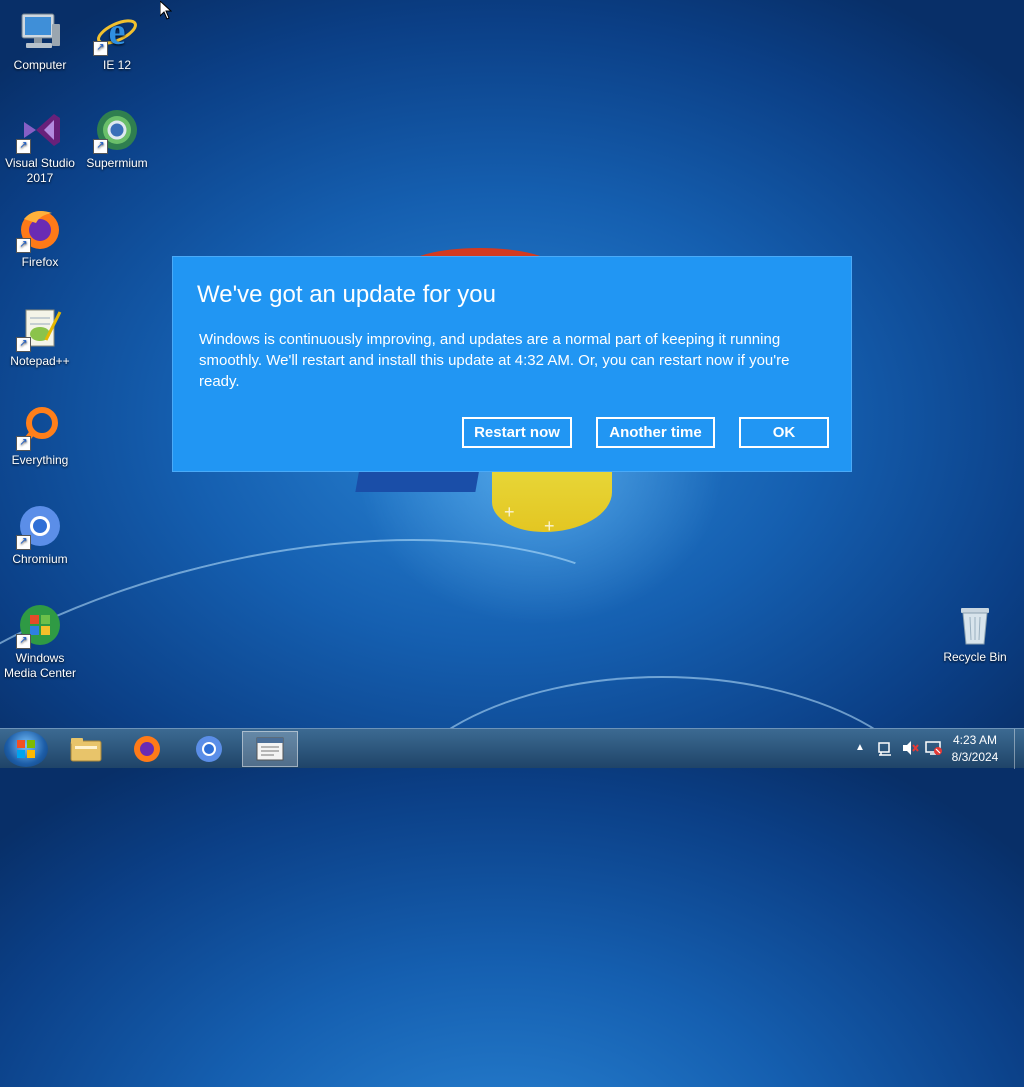  Describe the element at coordinates (975, 624) in the screenshot. I see `recycle-bin-icon` at that location.